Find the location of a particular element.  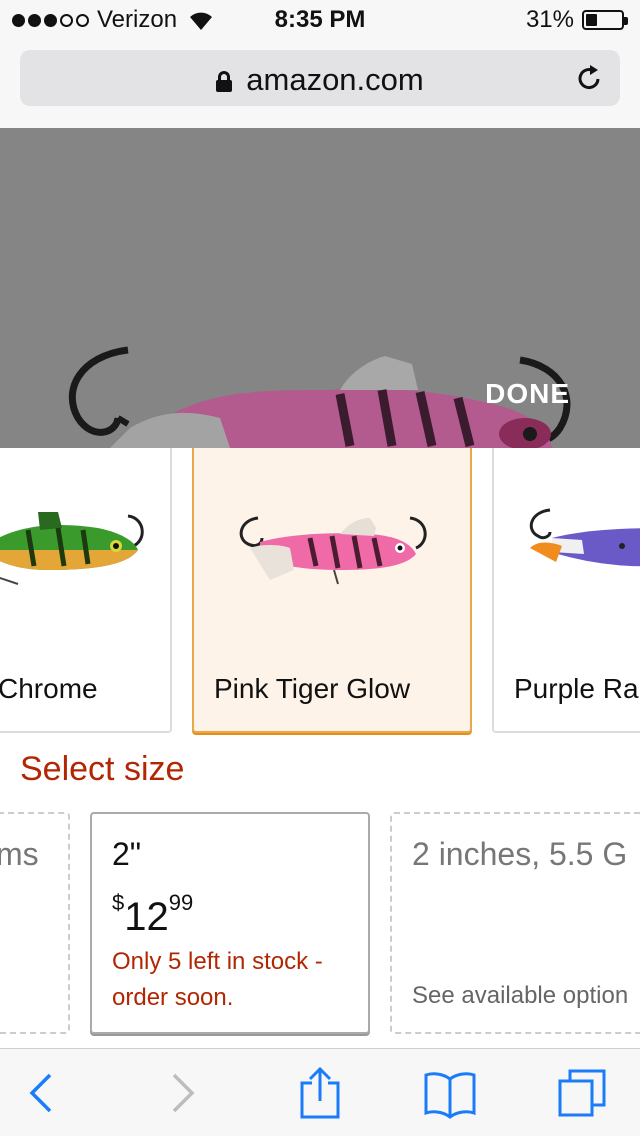

forward-icon is located at coordinates (183, 1093).